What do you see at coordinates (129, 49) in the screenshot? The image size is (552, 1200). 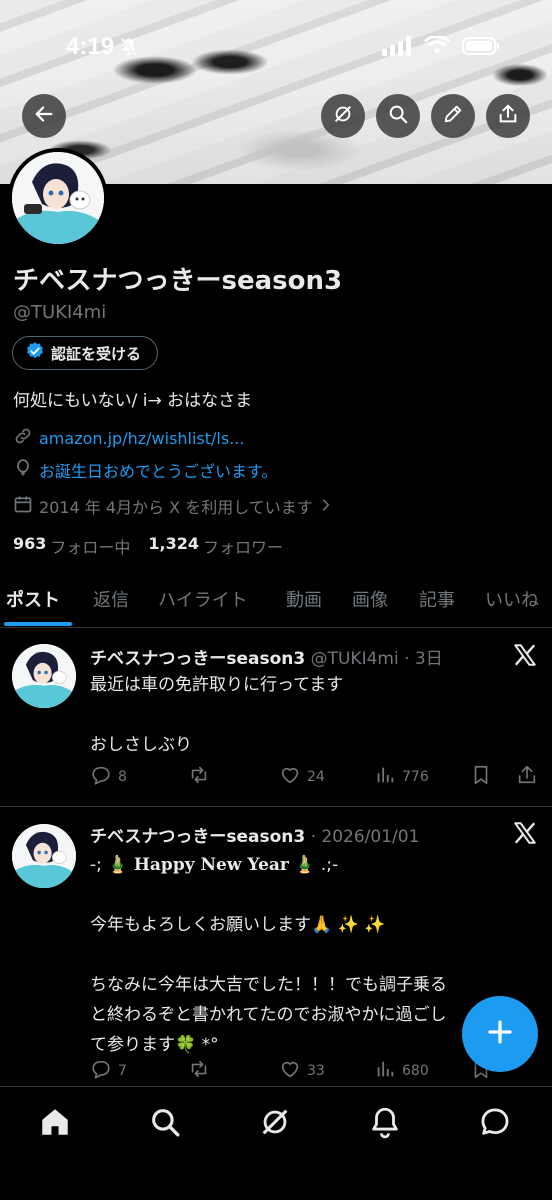 I see `bell-muted-icon` at bounding box center [129, 49].